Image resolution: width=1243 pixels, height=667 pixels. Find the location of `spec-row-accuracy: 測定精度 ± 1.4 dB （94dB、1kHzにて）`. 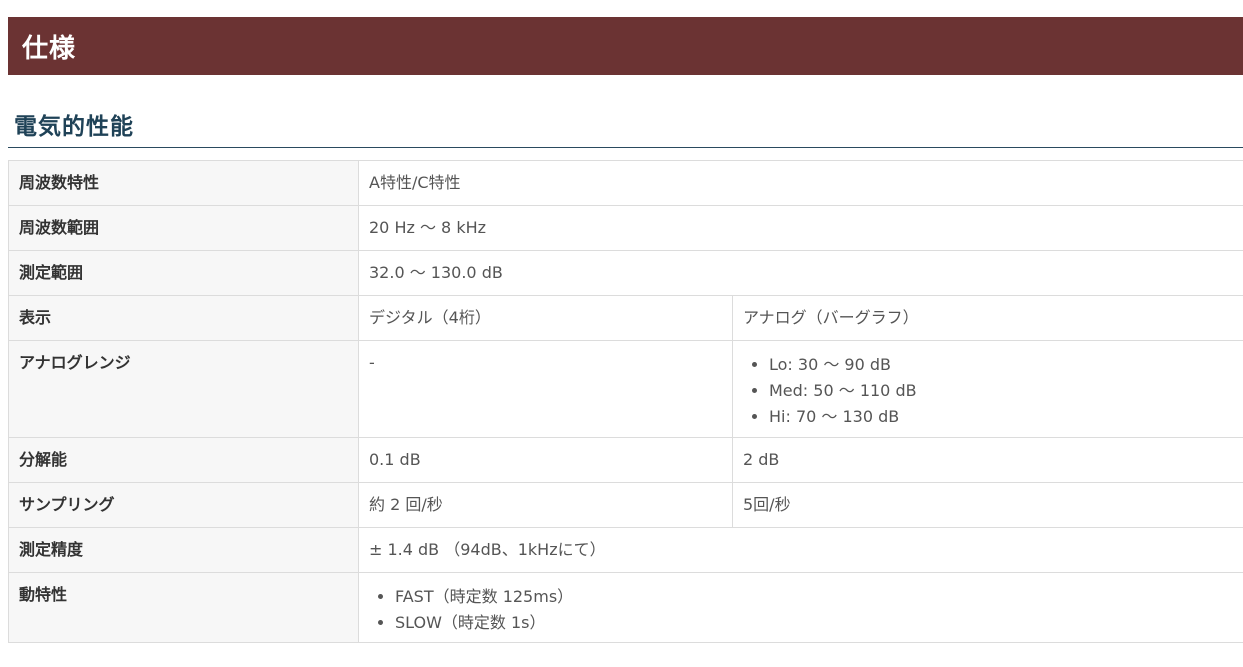

spec-row-accuracy: 測定精度 ± 1.4 dB （94dB、1kHzにて） is located at coordinates (625, 550).